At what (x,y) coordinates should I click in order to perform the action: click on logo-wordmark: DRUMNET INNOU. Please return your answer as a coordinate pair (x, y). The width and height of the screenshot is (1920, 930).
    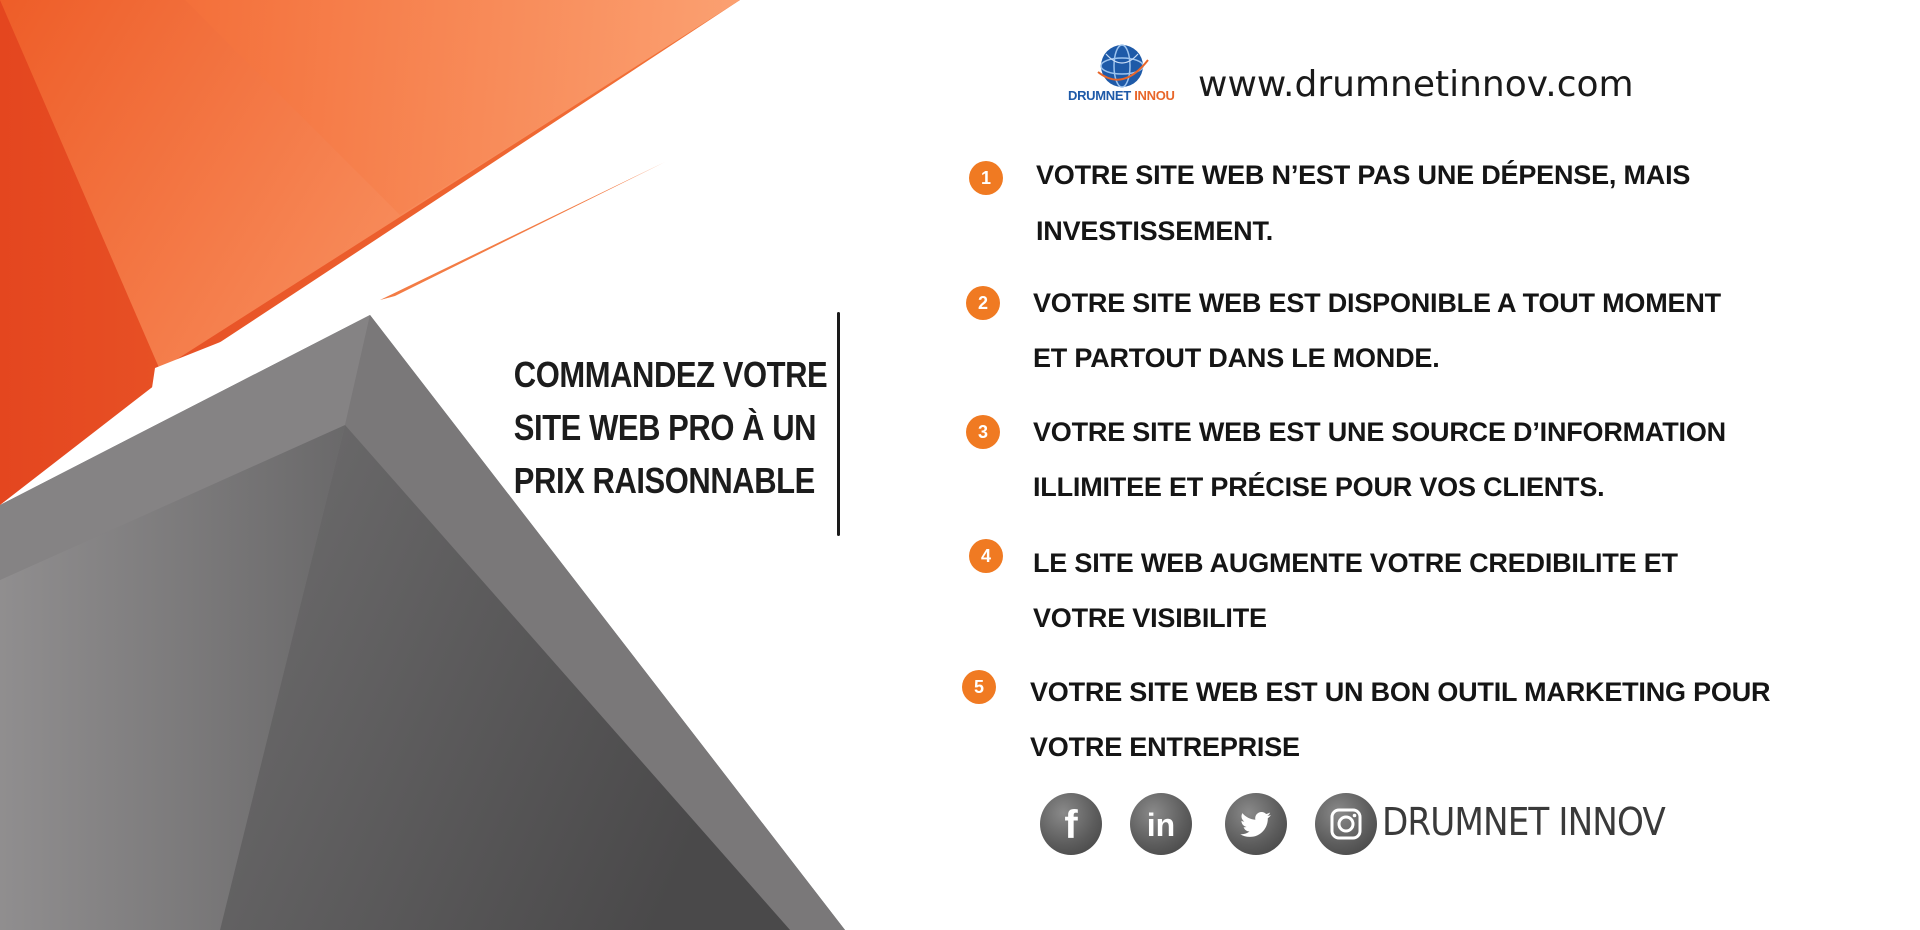
    Looking at the image, I should click on (1121, 95).